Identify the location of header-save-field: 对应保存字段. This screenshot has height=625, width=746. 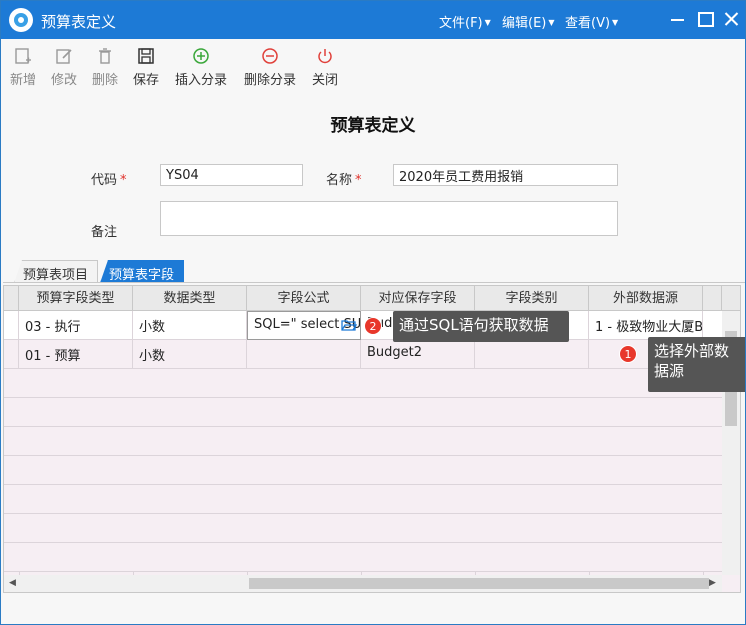
(418, 298).